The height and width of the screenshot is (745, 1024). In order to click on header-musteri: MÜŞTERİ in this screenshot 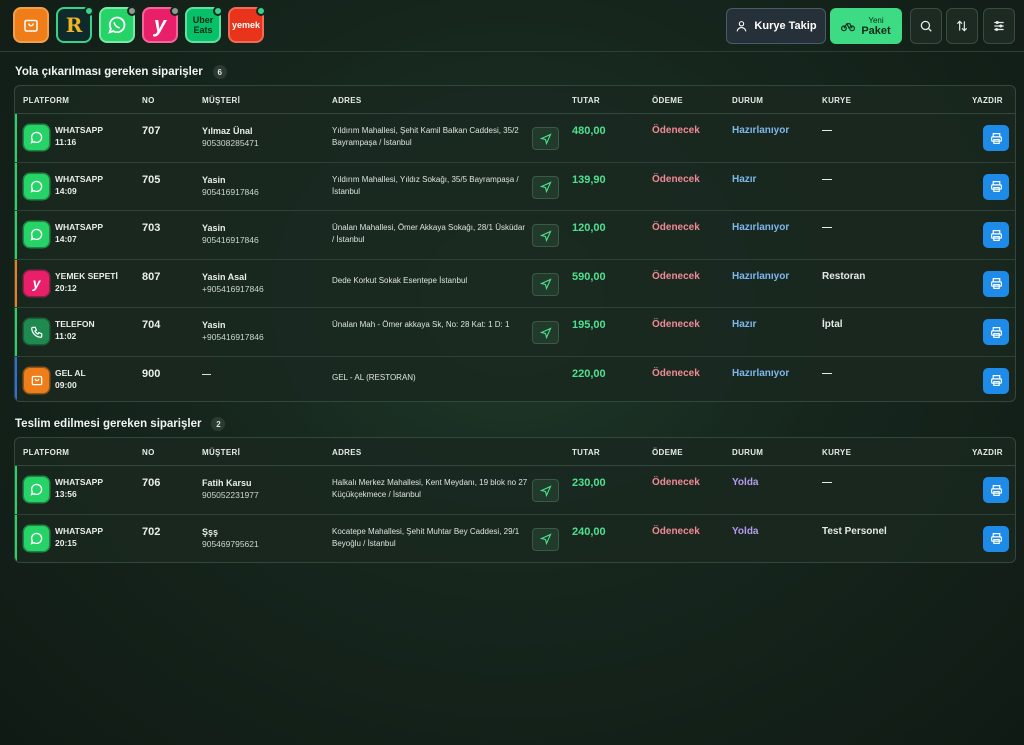, I will do `click(221, 452)`.